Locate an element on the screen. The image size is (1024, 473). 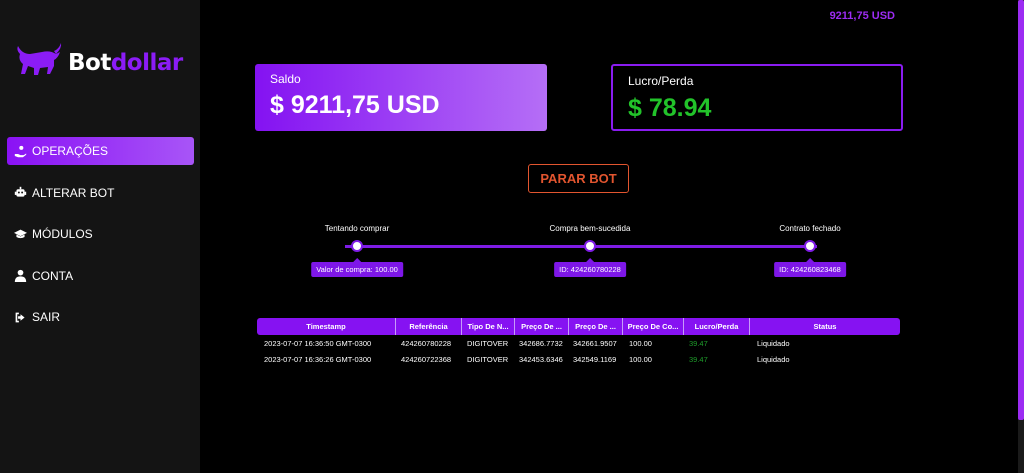
hand-coin-icon is located at coordinates (20, 151).